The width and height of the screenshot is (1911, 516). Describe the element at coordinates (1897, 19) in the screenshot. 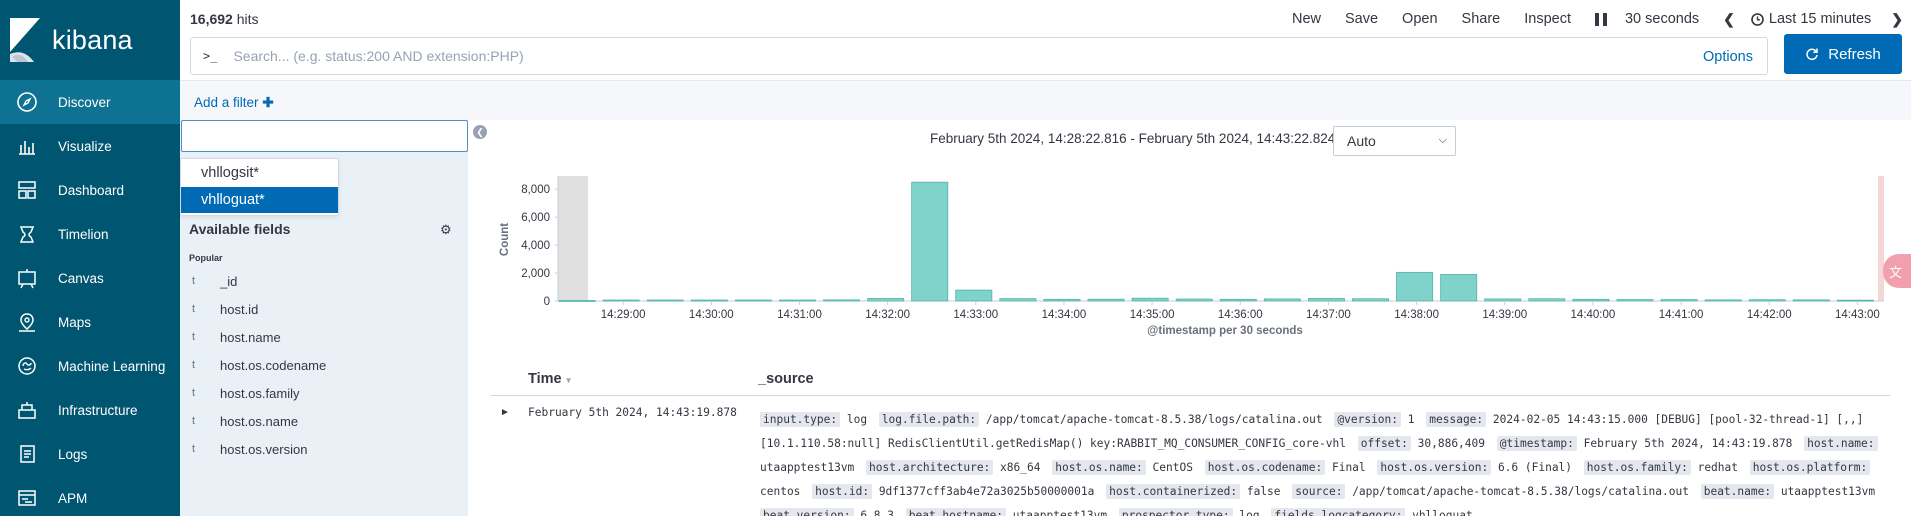

I see `chevron-right-icon: ❯` at that location.